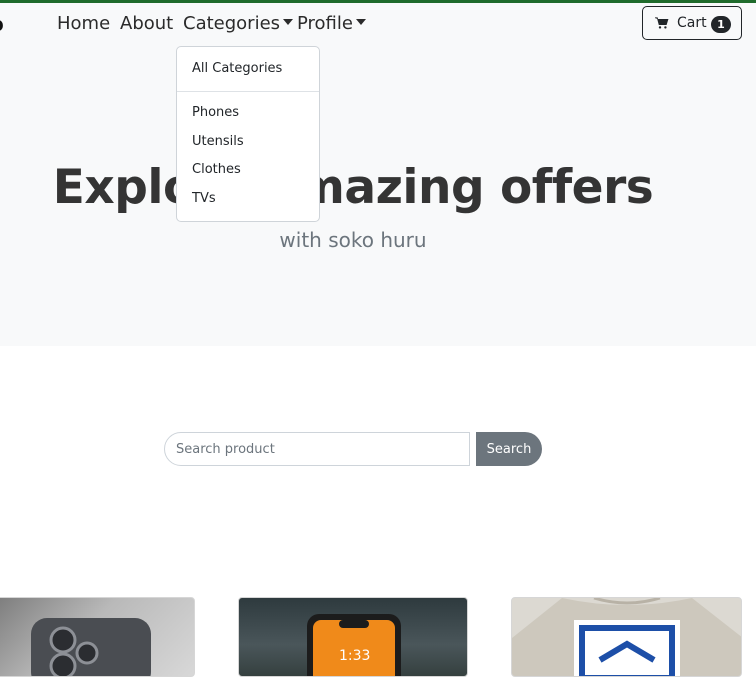 This screenshot has height=677, width=756. I want to click on nav-profile-label: Profile, so click(325, 23).